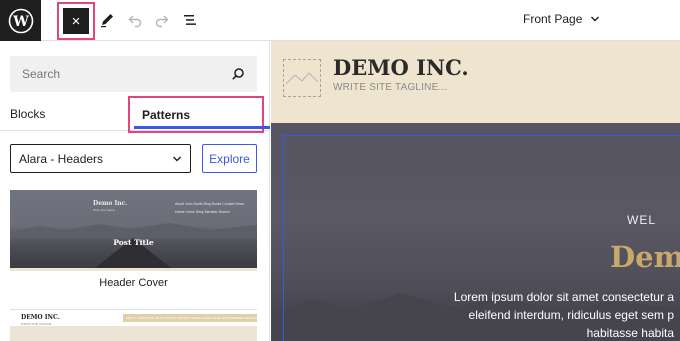 This screenshot has width=680, height=341. Describe the element at coordinates (553, 19) in the screenshot. I see `document-title: Front Page` at that location.